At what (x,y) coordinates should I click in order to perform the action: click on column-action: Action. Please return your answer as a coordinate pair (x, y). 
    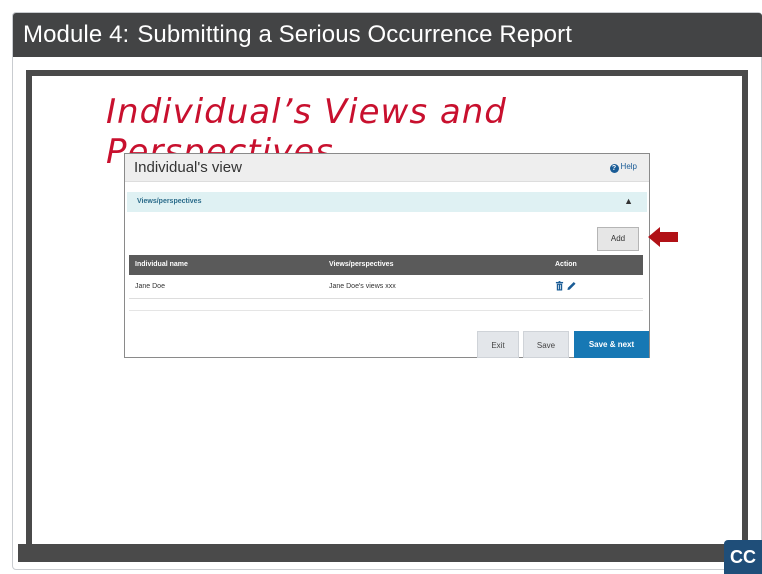
    Looking at the image, I should click on (566, 264).